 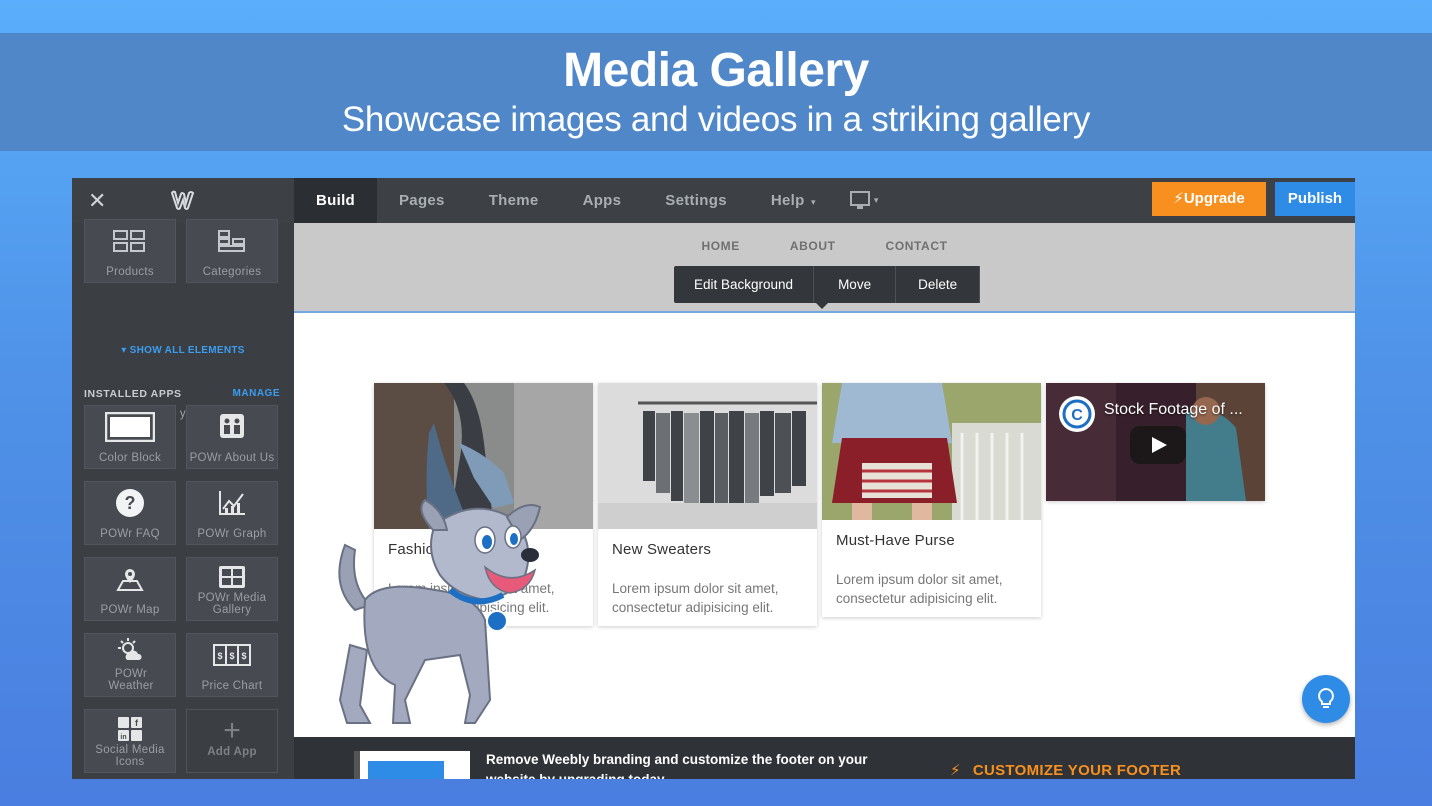 I want to click on app-color-block: Color Block, so click(x=130, y=437).